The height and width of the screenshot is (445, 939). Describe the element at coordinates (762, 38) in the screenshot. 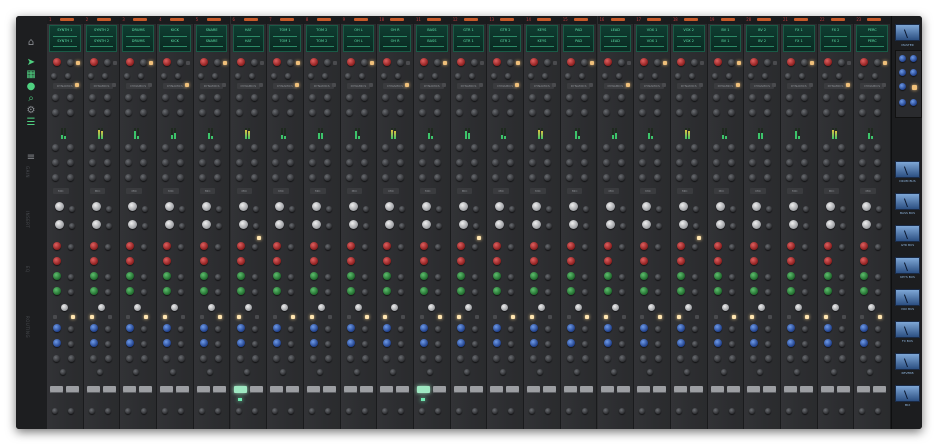

I see `channel-display: BV 2 BV 2` at that location.